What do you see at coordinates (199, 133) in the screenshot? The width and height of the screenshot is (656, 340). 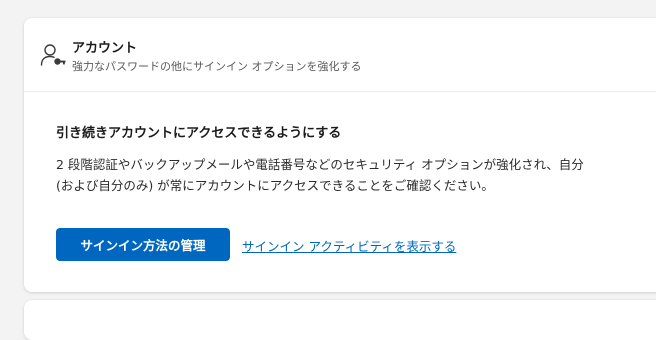 I see `section-heading: 引き続きアカウントにアクセスできるようにする` at bounding box center [199, 133].